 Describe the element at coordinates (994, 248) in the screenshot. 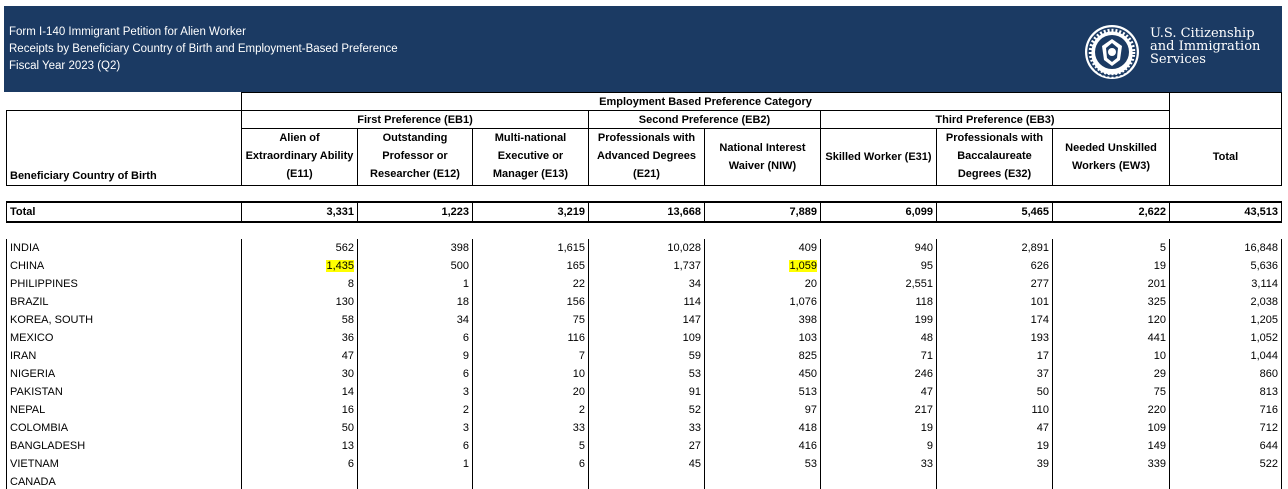

I see `row-value-cell: 2,891` at that location.